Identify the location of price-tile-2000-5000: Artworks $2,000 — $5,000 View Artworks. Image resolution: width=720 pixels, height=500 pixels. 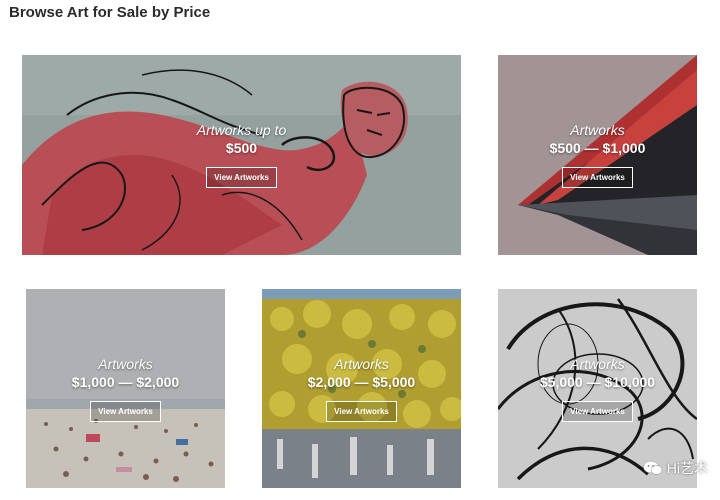
(361, 388).